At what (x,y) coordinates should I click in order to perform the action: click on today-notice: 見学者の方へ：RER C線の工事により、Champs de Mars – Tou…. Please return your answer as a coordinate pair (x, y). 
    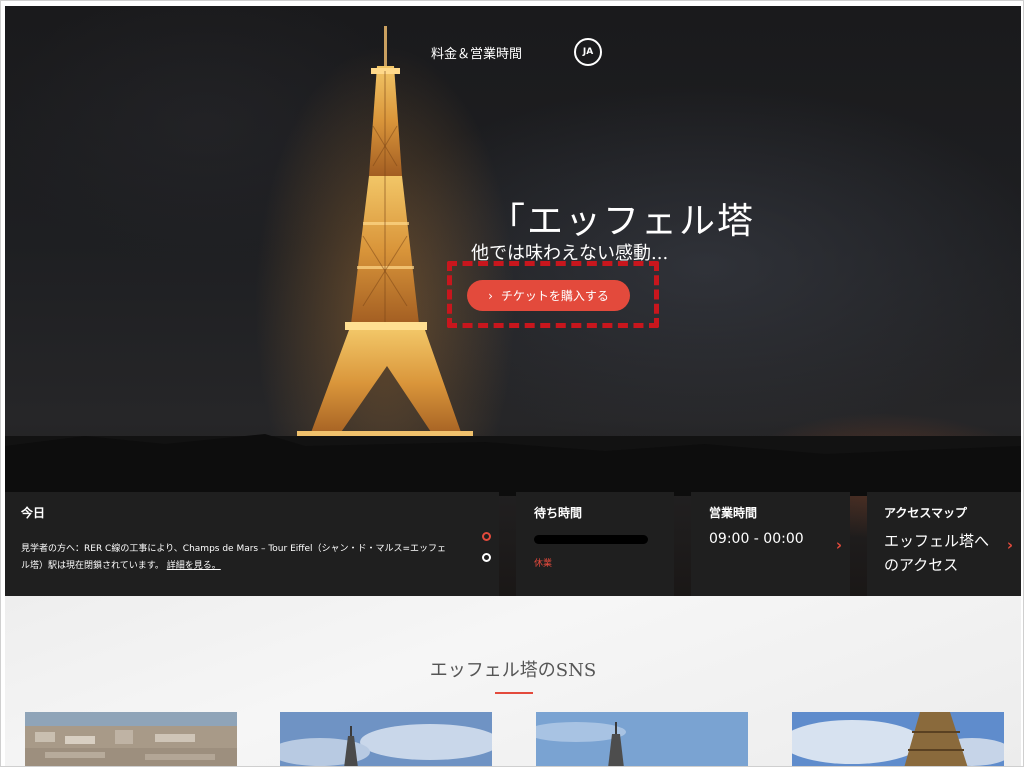
    Looking at the image, I should click on (236, 558).